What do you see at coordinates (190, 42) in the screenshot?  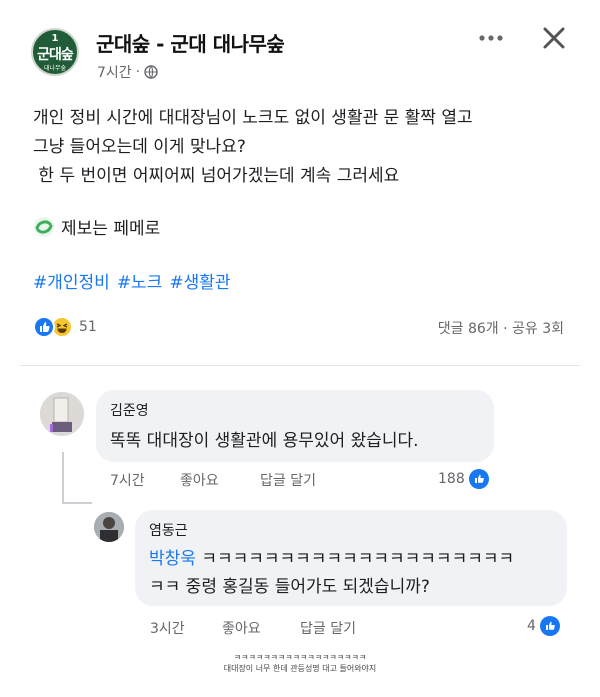 I see `page-name: 군대숲 - 군대 대나무숲` at bounding box center [190, 42].